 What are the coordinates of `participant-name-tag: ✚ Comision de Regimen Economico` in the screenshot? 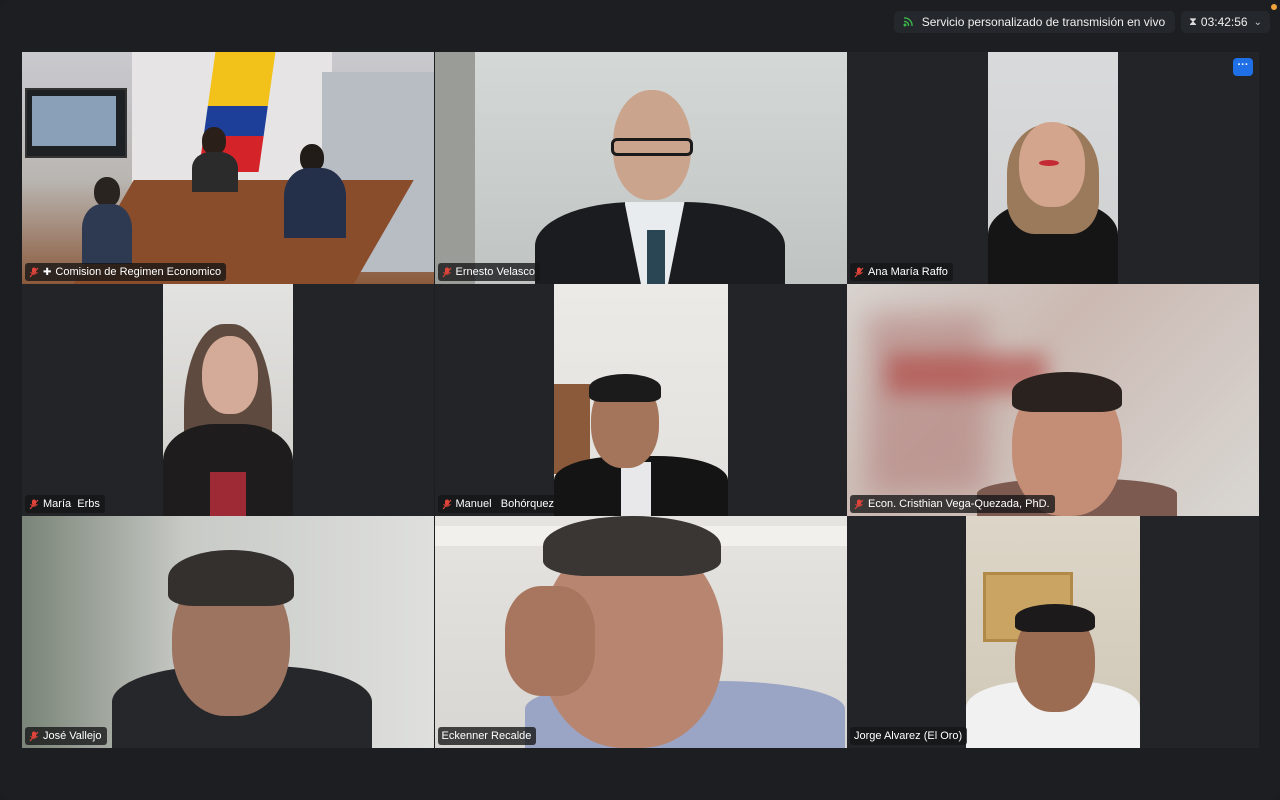 It's located at (126, 272).